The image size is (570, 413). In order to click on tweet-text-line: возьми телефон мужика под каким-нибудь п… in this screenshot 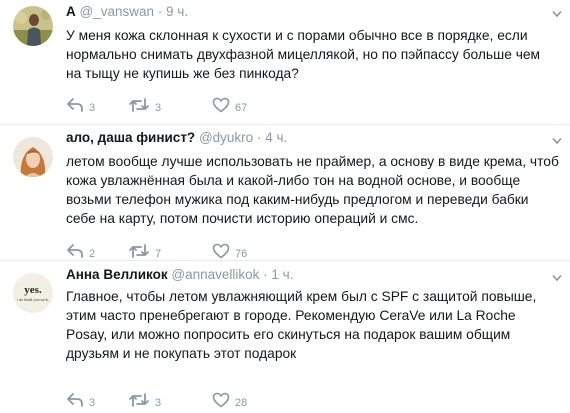, I will do `click(297, 199)`.